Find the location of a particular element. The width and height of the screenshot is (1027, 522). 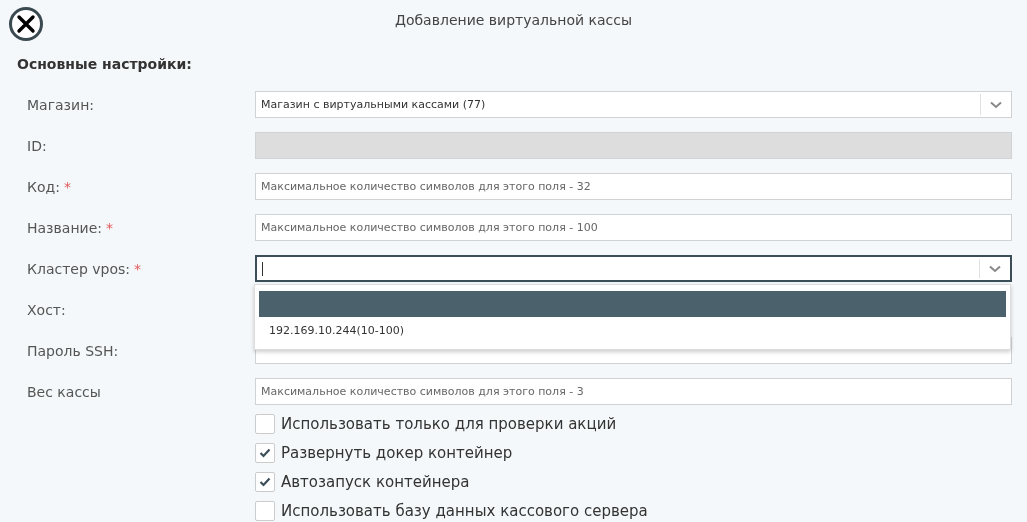

input-field: Максимальное количество символов для этого поля - 100 is located at coordinates (633, 227).